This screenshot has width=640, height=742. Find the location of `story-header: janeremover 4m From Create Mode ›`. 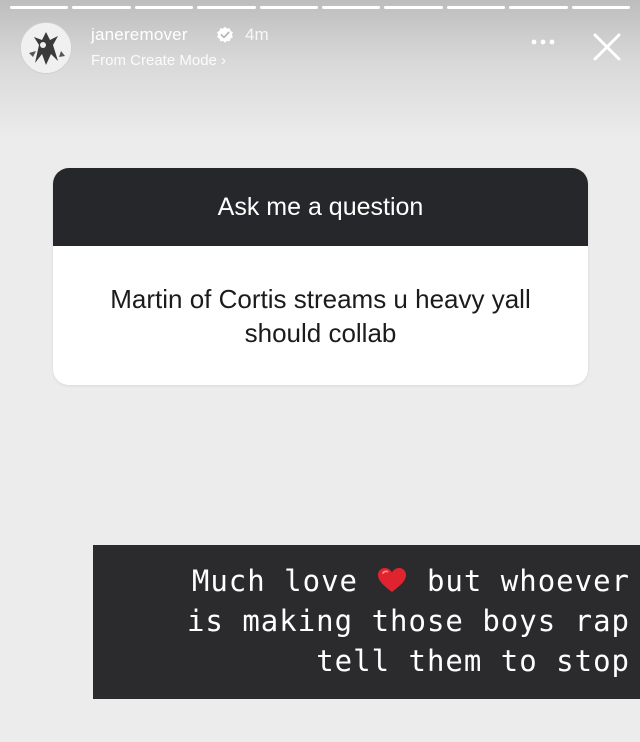

story-header: janeremover 4m From Create Mode › is located at coordinates (325, 48).